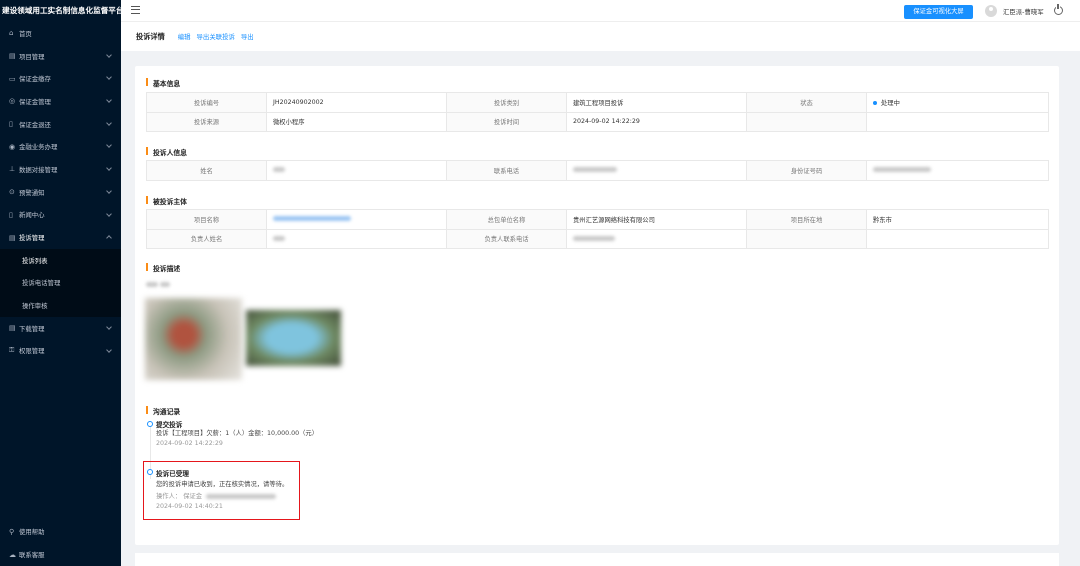 The image size is (1080, 566). I want to click on sidebar-item: ▤ 项目管理, so click(60, 56).